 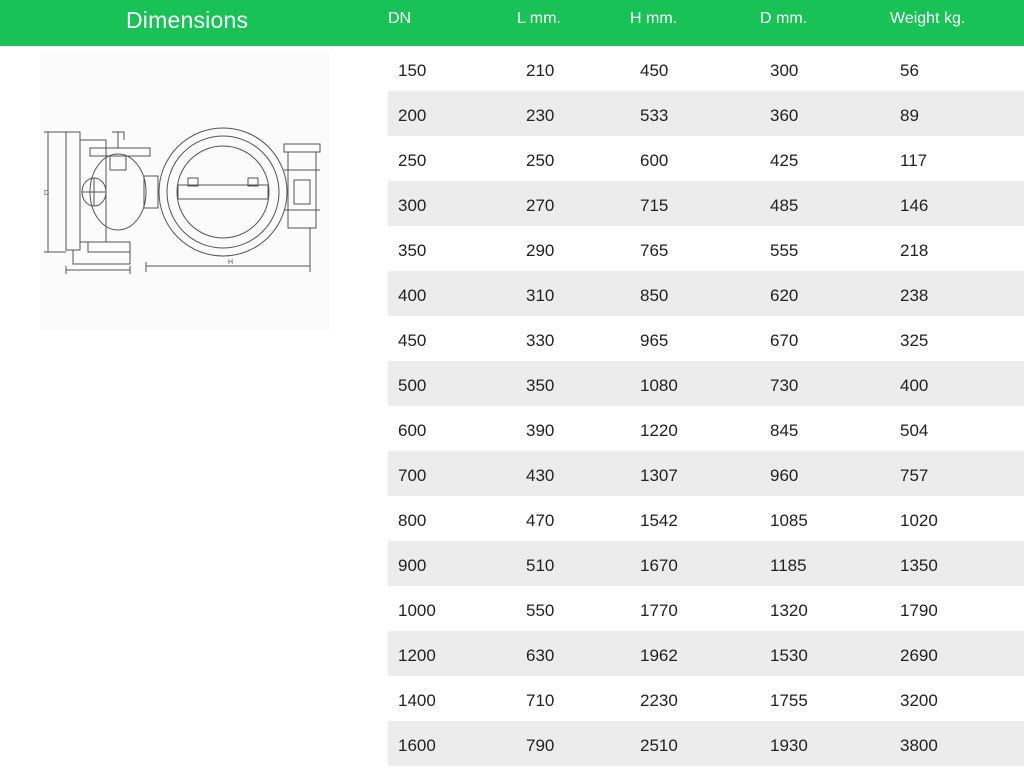 What do you see at coordinates (654, 18) in the screenshot?
I see `column-header-h: H mm.` at bounding box center [654, 18].